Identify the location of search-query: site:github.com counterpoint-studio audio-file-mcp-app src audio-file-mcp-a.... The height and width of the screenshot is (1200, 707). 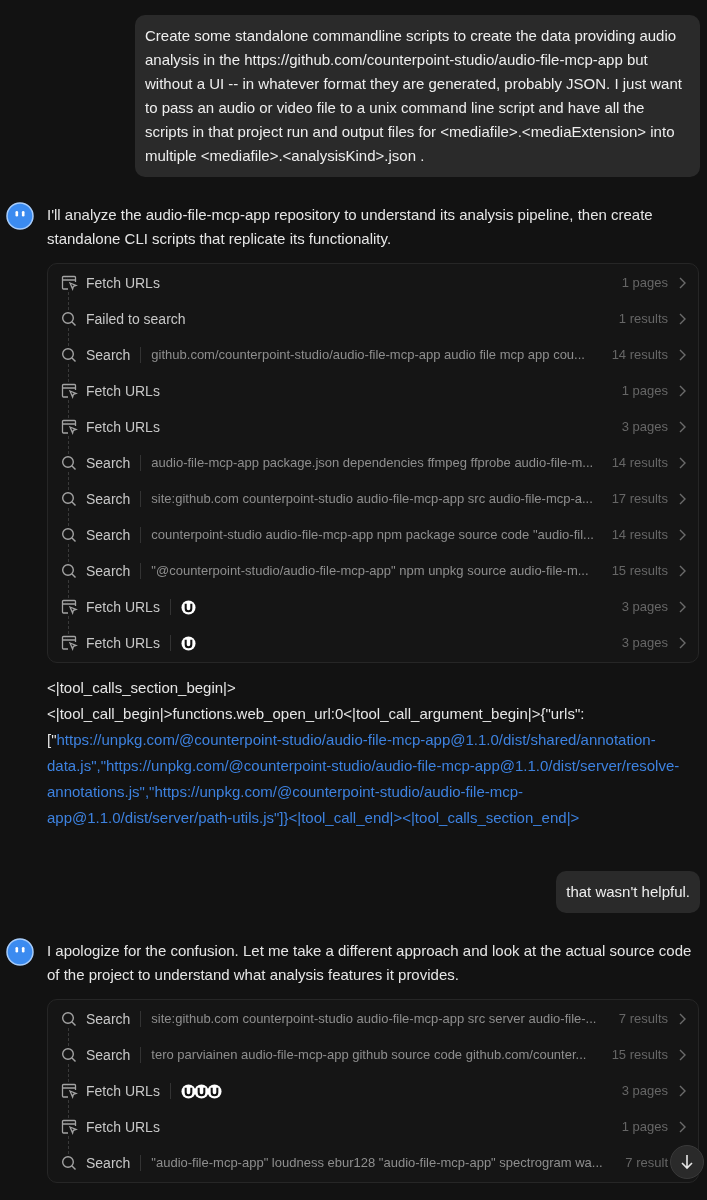
(372, 499).